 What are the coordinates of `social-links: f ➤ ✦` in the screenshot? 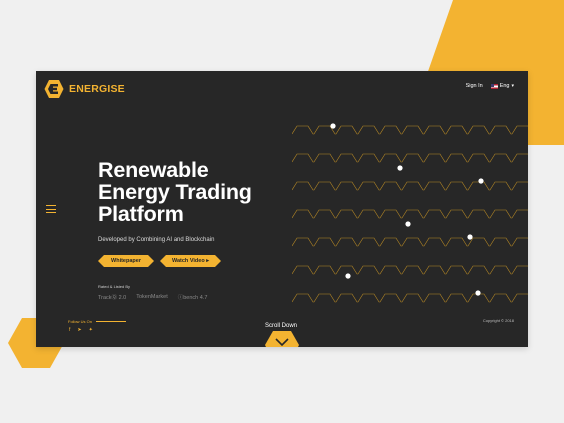 It's located at (81, 330).